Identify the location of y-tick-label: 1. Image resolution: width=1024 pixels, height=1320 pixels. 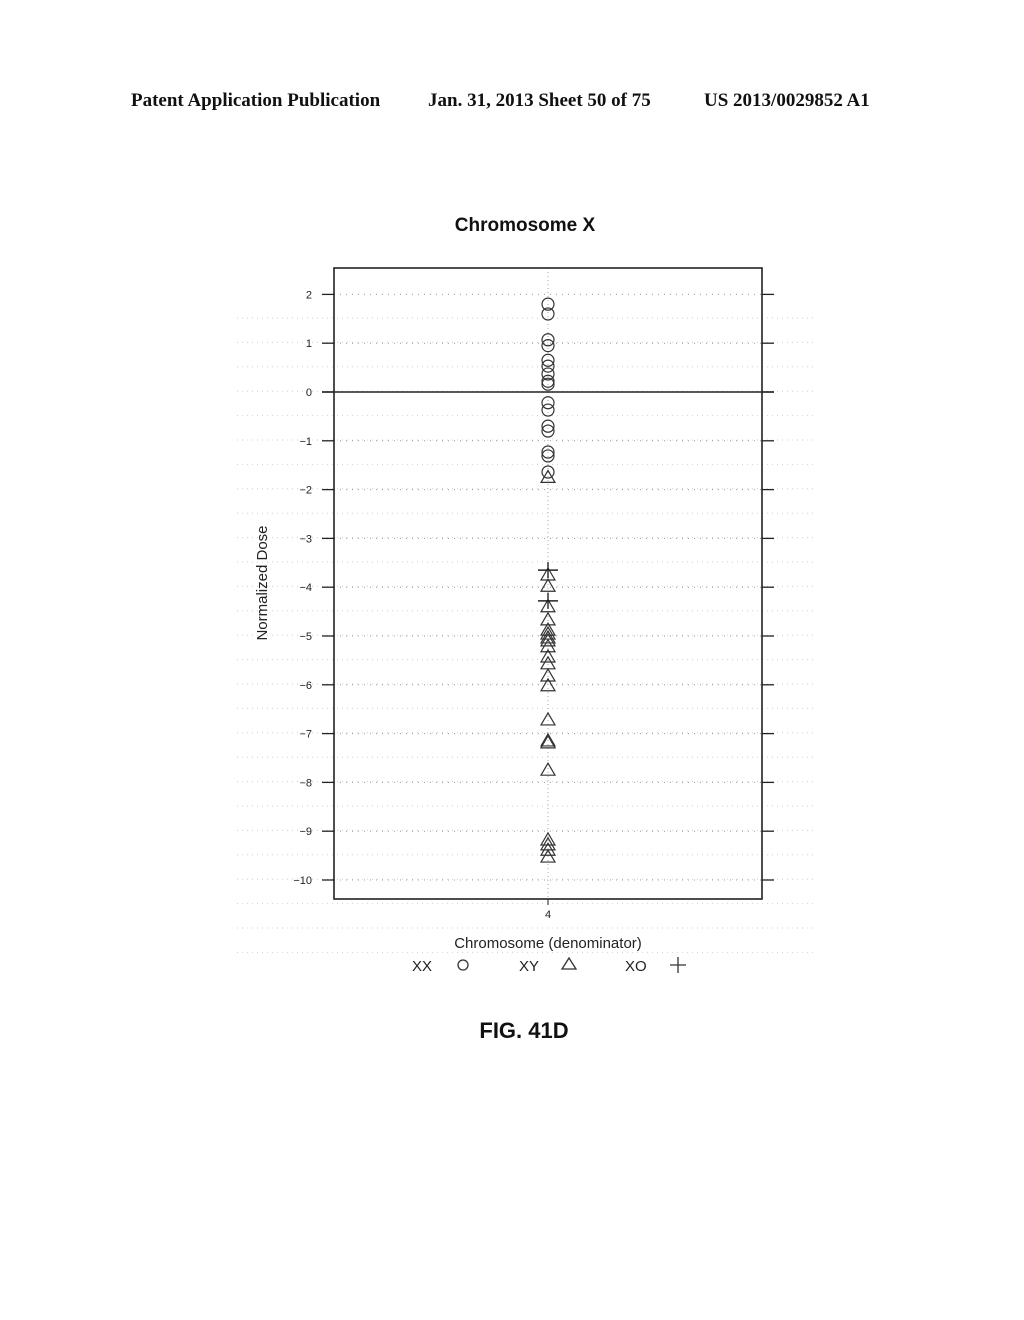
(309, 344).